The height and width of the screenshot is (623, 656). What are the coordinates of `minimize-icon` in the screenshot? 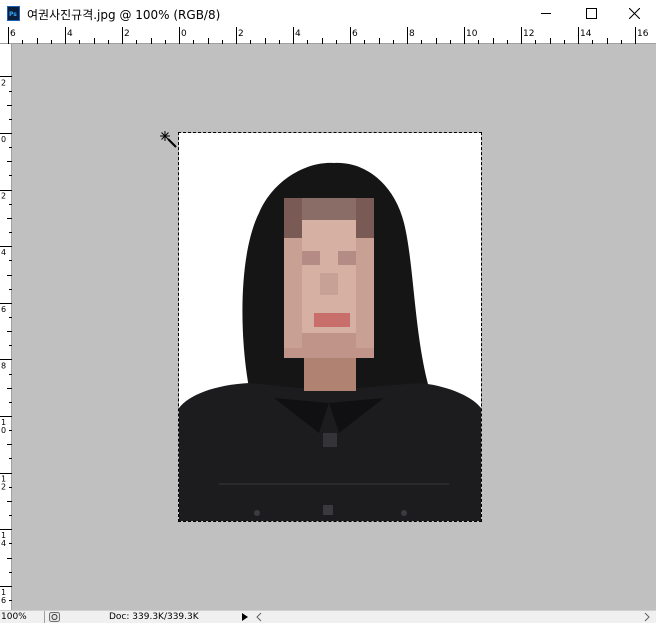 It's located at (546, 13).